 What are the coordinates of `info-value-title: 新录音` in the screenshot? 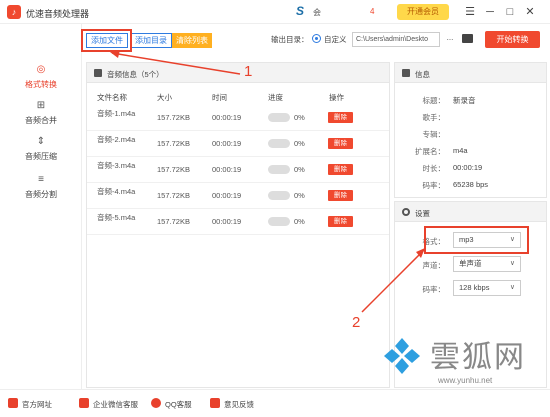 It's located at (464, 100).